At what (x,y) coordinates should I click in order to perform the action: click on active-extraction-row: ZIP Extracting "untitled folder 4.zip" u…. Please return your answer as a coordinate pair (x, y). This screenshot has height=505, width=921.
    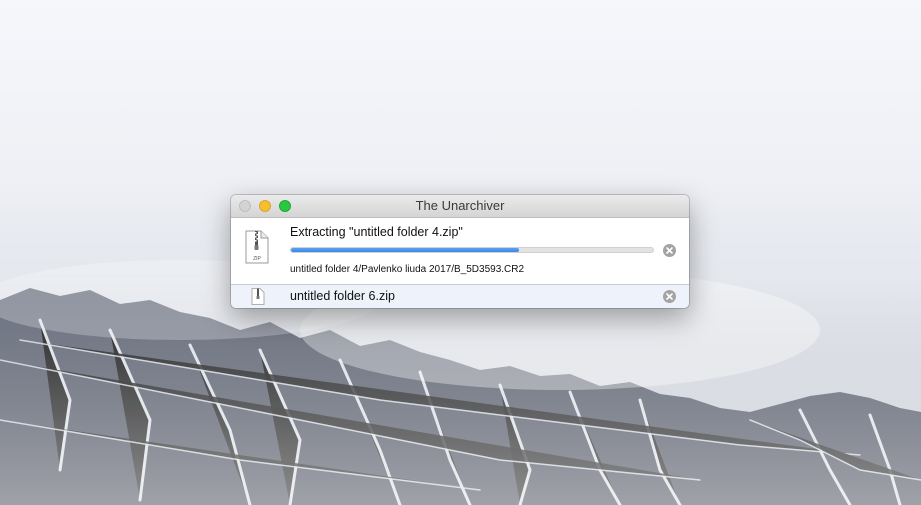
    Looking at the image, I should click on (460, 251).